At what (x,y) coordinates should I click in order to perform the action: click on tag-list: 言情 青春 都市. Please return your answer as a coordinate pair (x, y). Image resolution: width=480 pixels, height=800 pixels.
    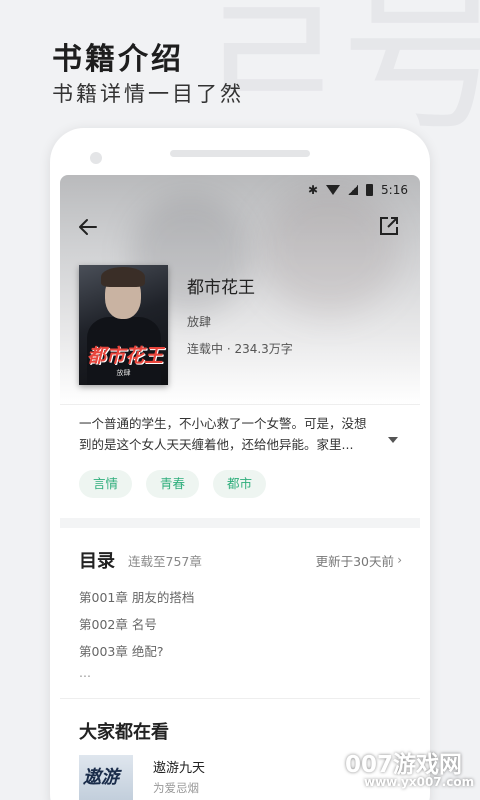
    Looking at the image, I should click on (173, 484).